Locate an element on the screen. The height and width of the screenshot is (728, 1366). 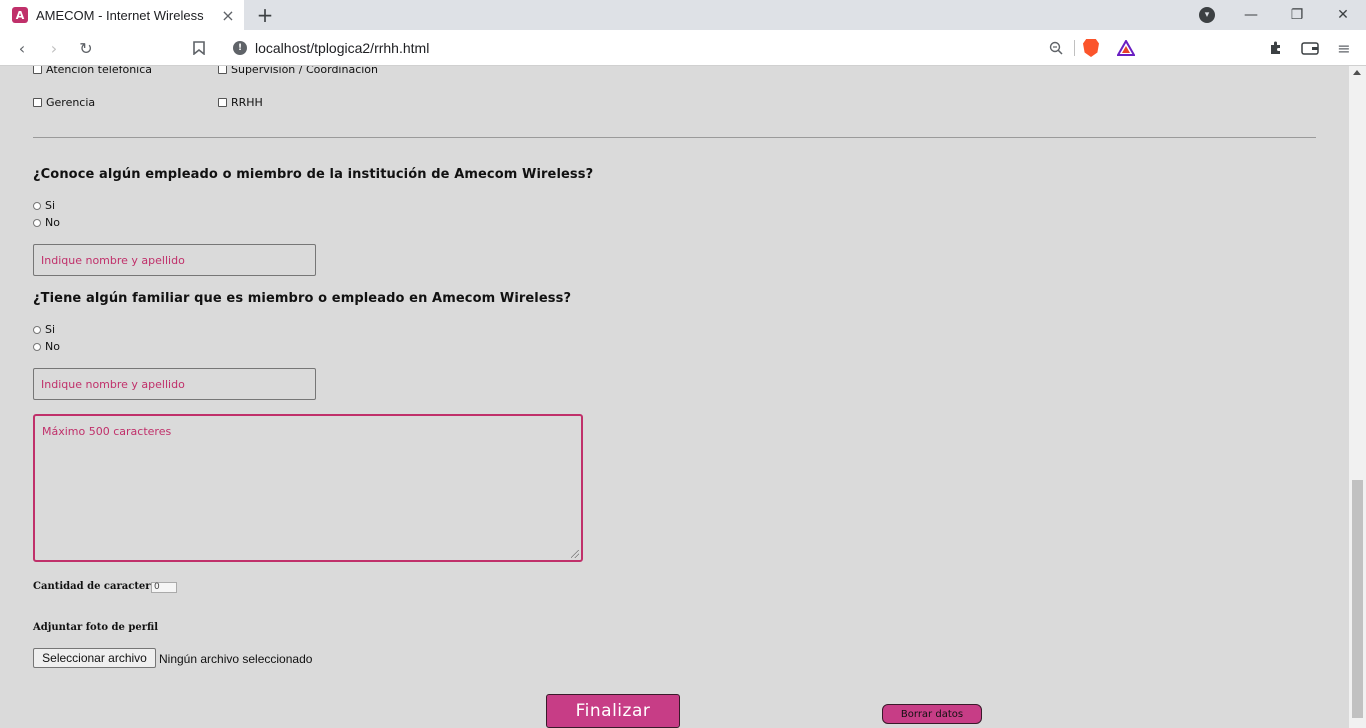
file-status-text: Ningún archivo seleccionado is located at coordinates (236, 659).